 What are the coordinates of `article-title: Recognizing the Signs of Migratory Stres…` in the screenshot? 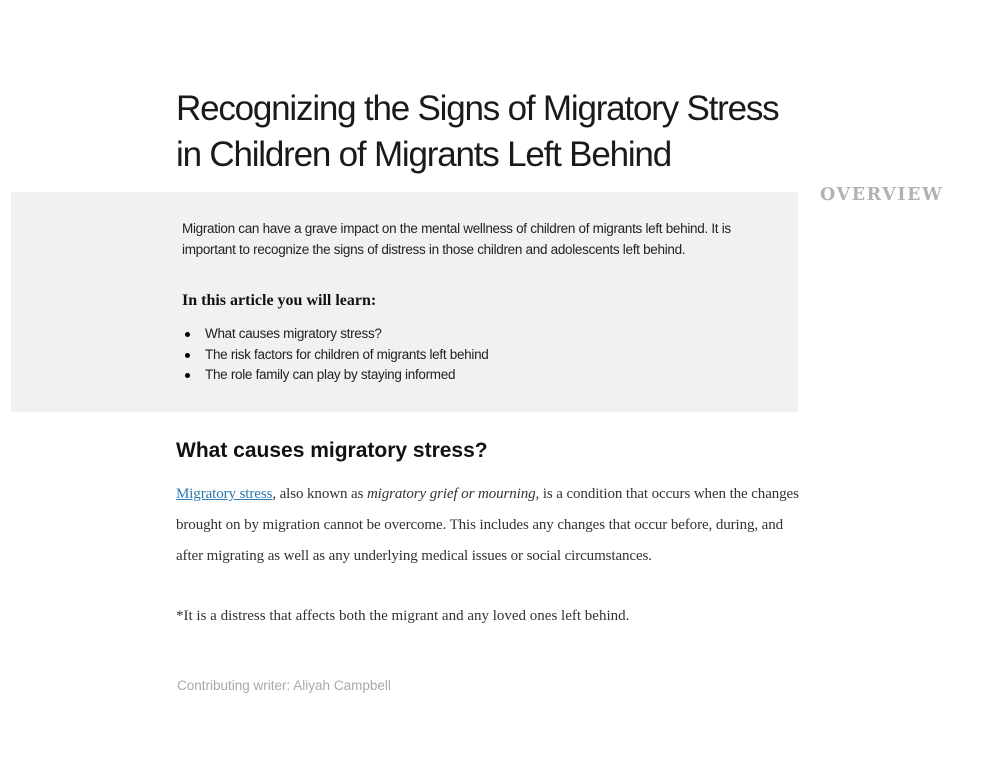 It's located at (478, 131).